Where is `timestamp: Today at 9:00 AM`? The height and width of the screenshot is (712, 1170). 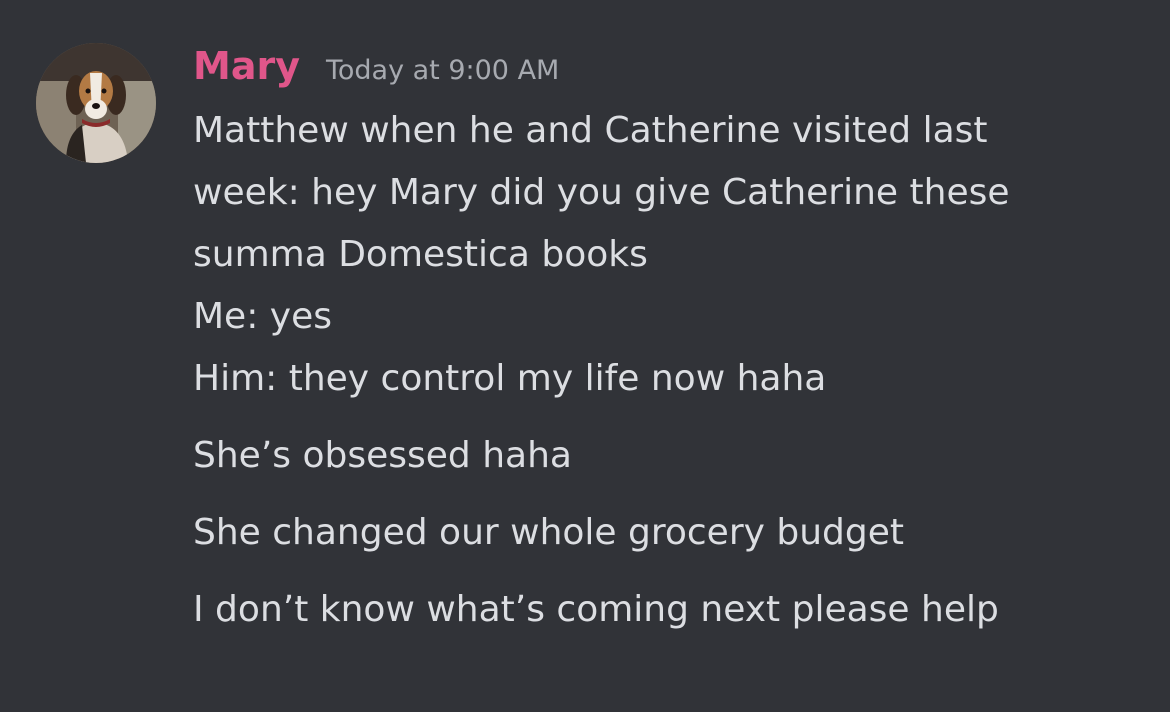
timestamp: Today at 9:00 AM is located at coordinates (442, 71).